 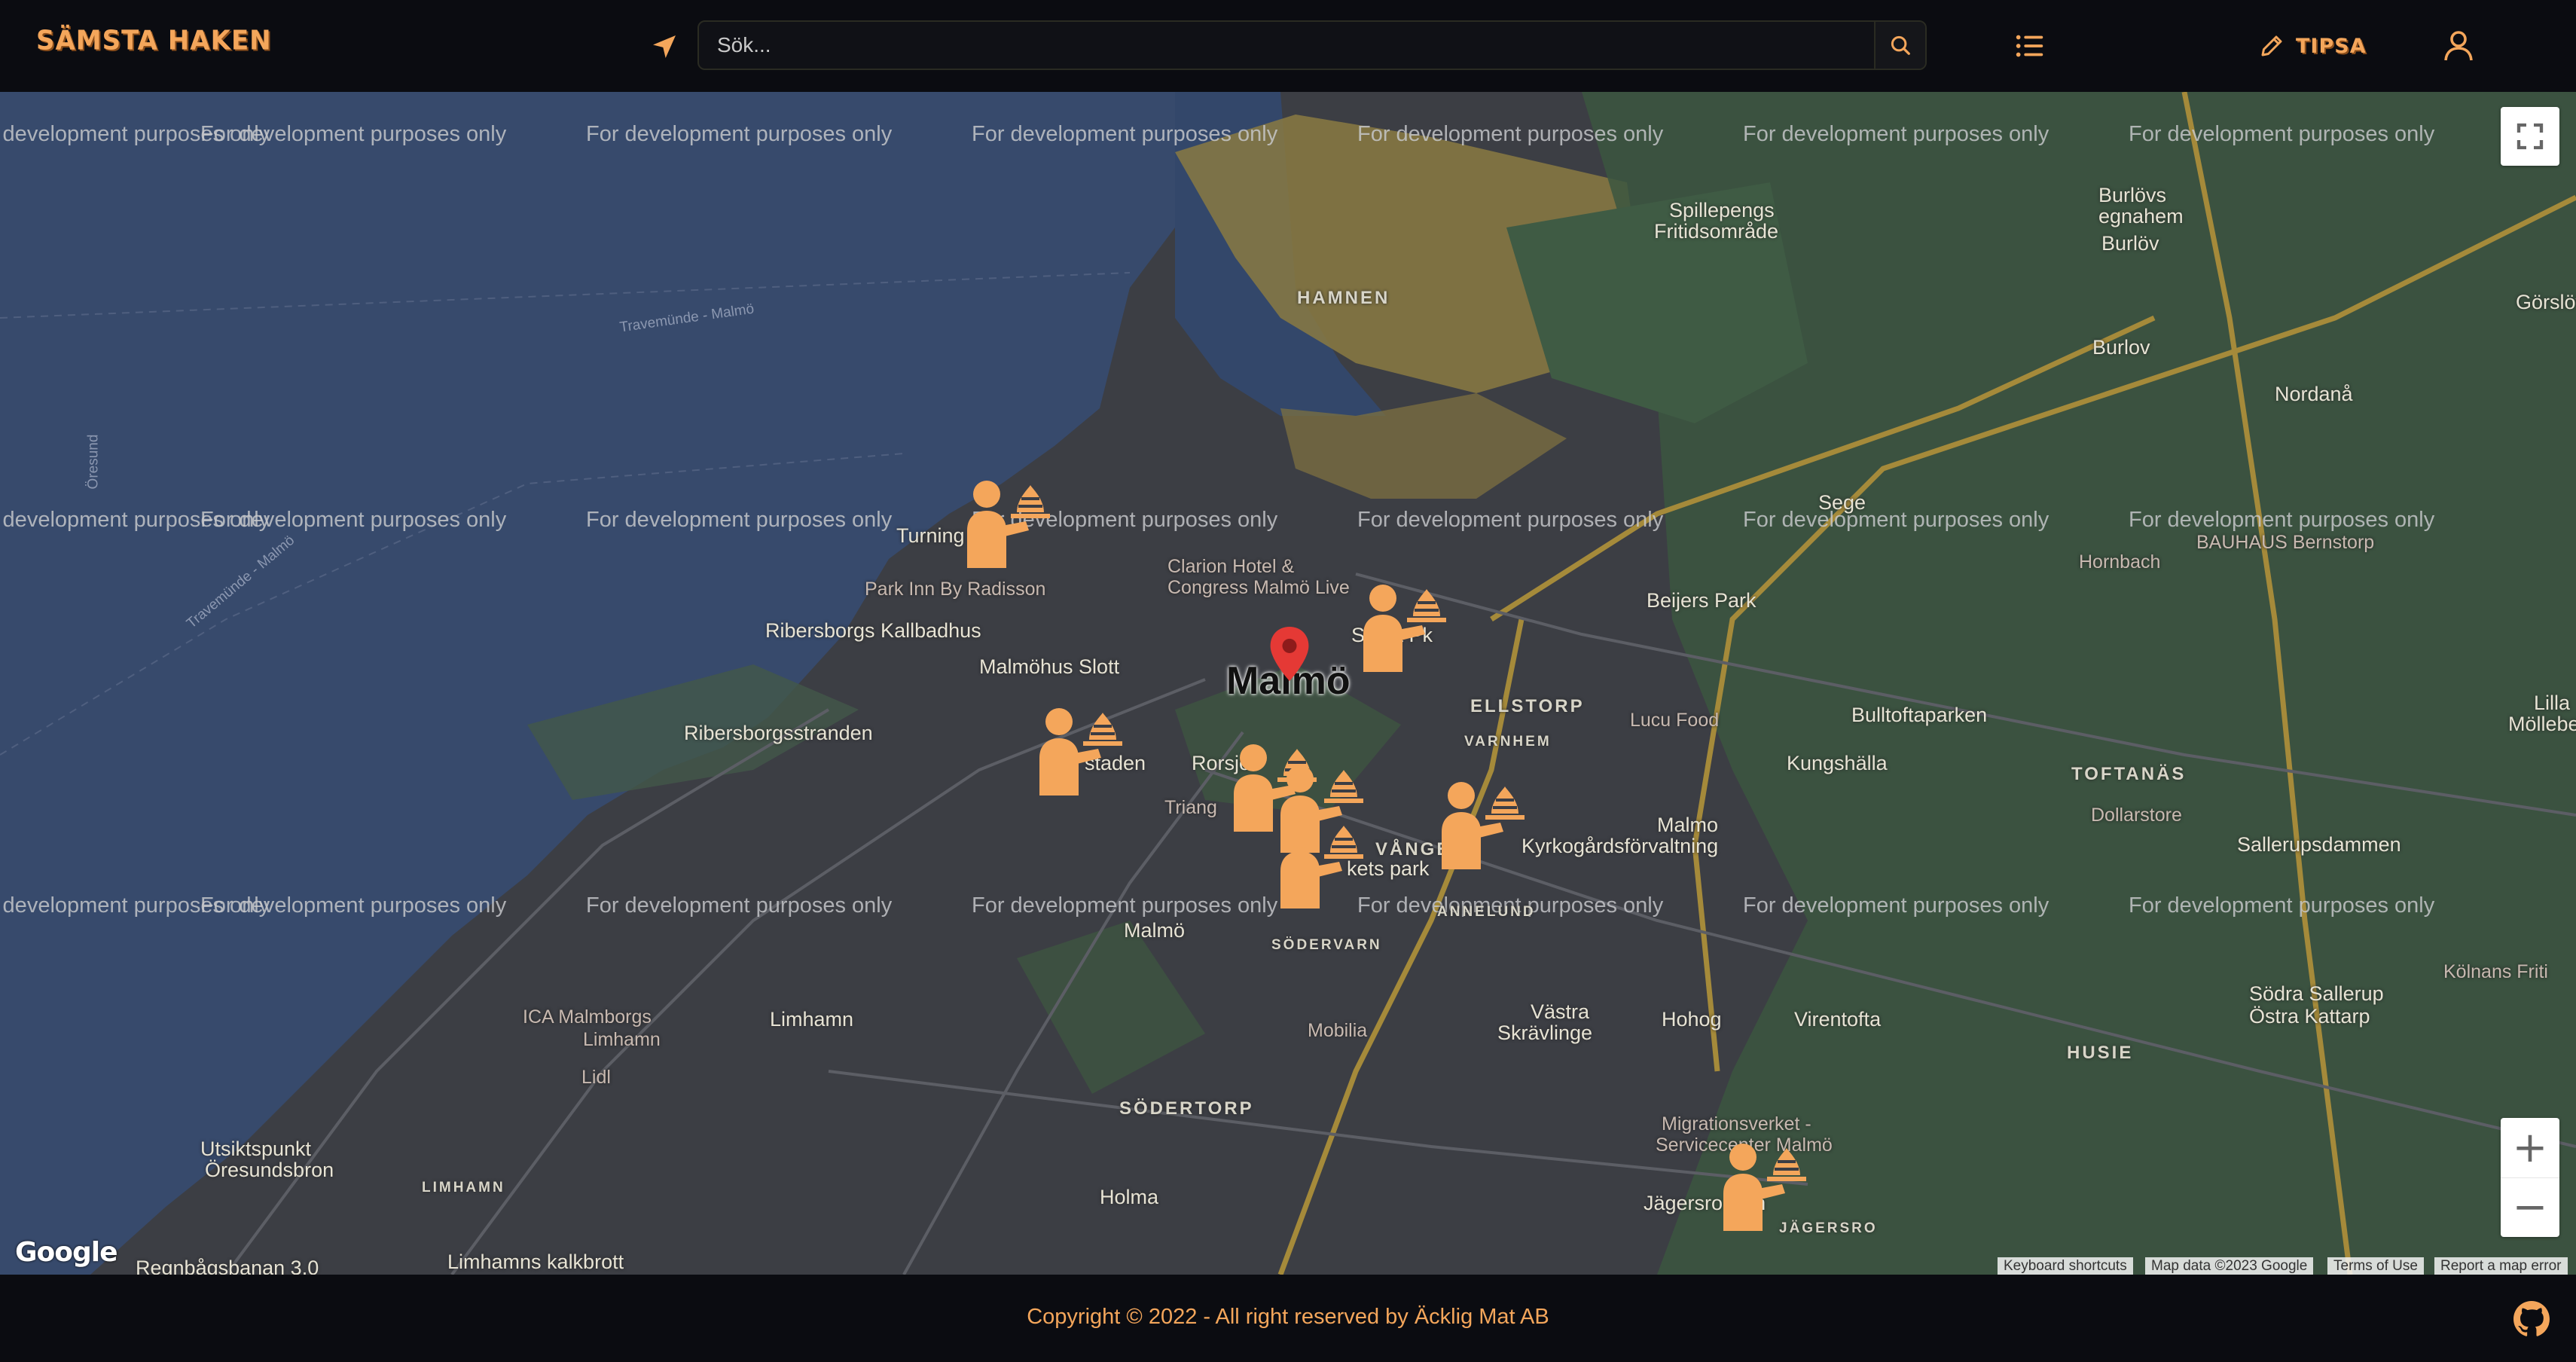 I want to click on map-label: Nordanå, so click(x=2314, y=394).